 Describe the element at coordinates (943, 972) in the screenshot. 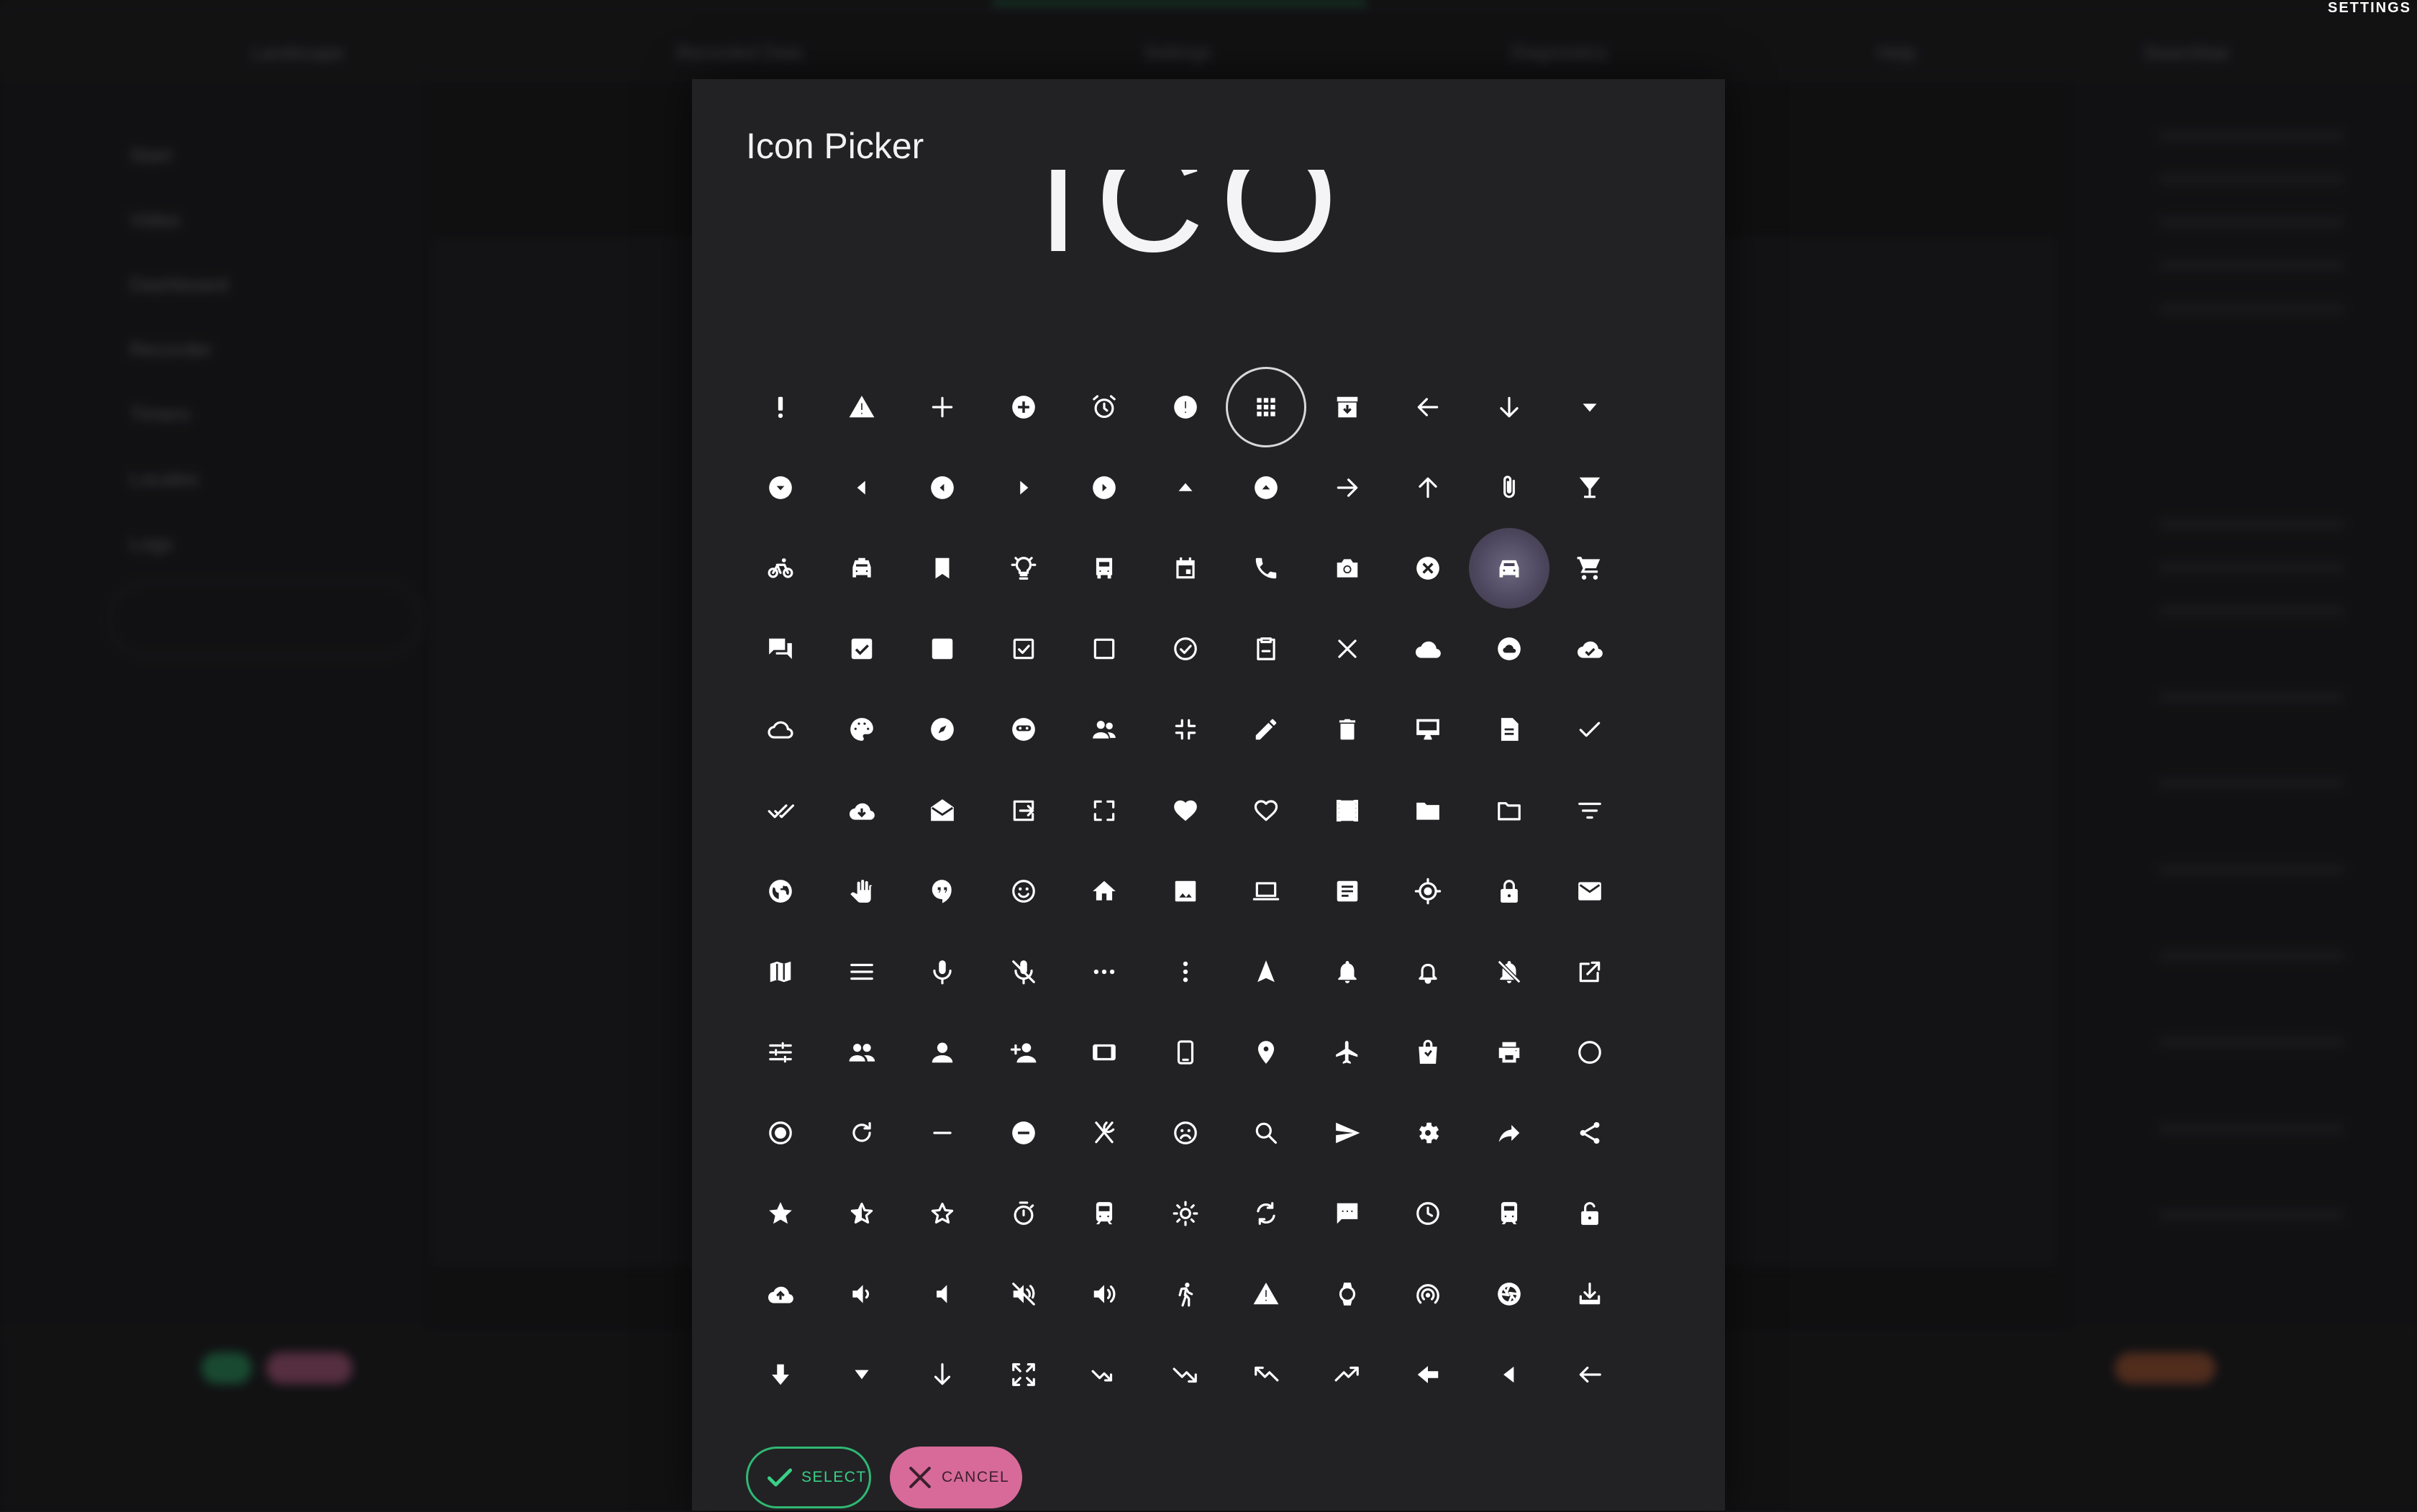

I see `icon-option-mic` at that location.